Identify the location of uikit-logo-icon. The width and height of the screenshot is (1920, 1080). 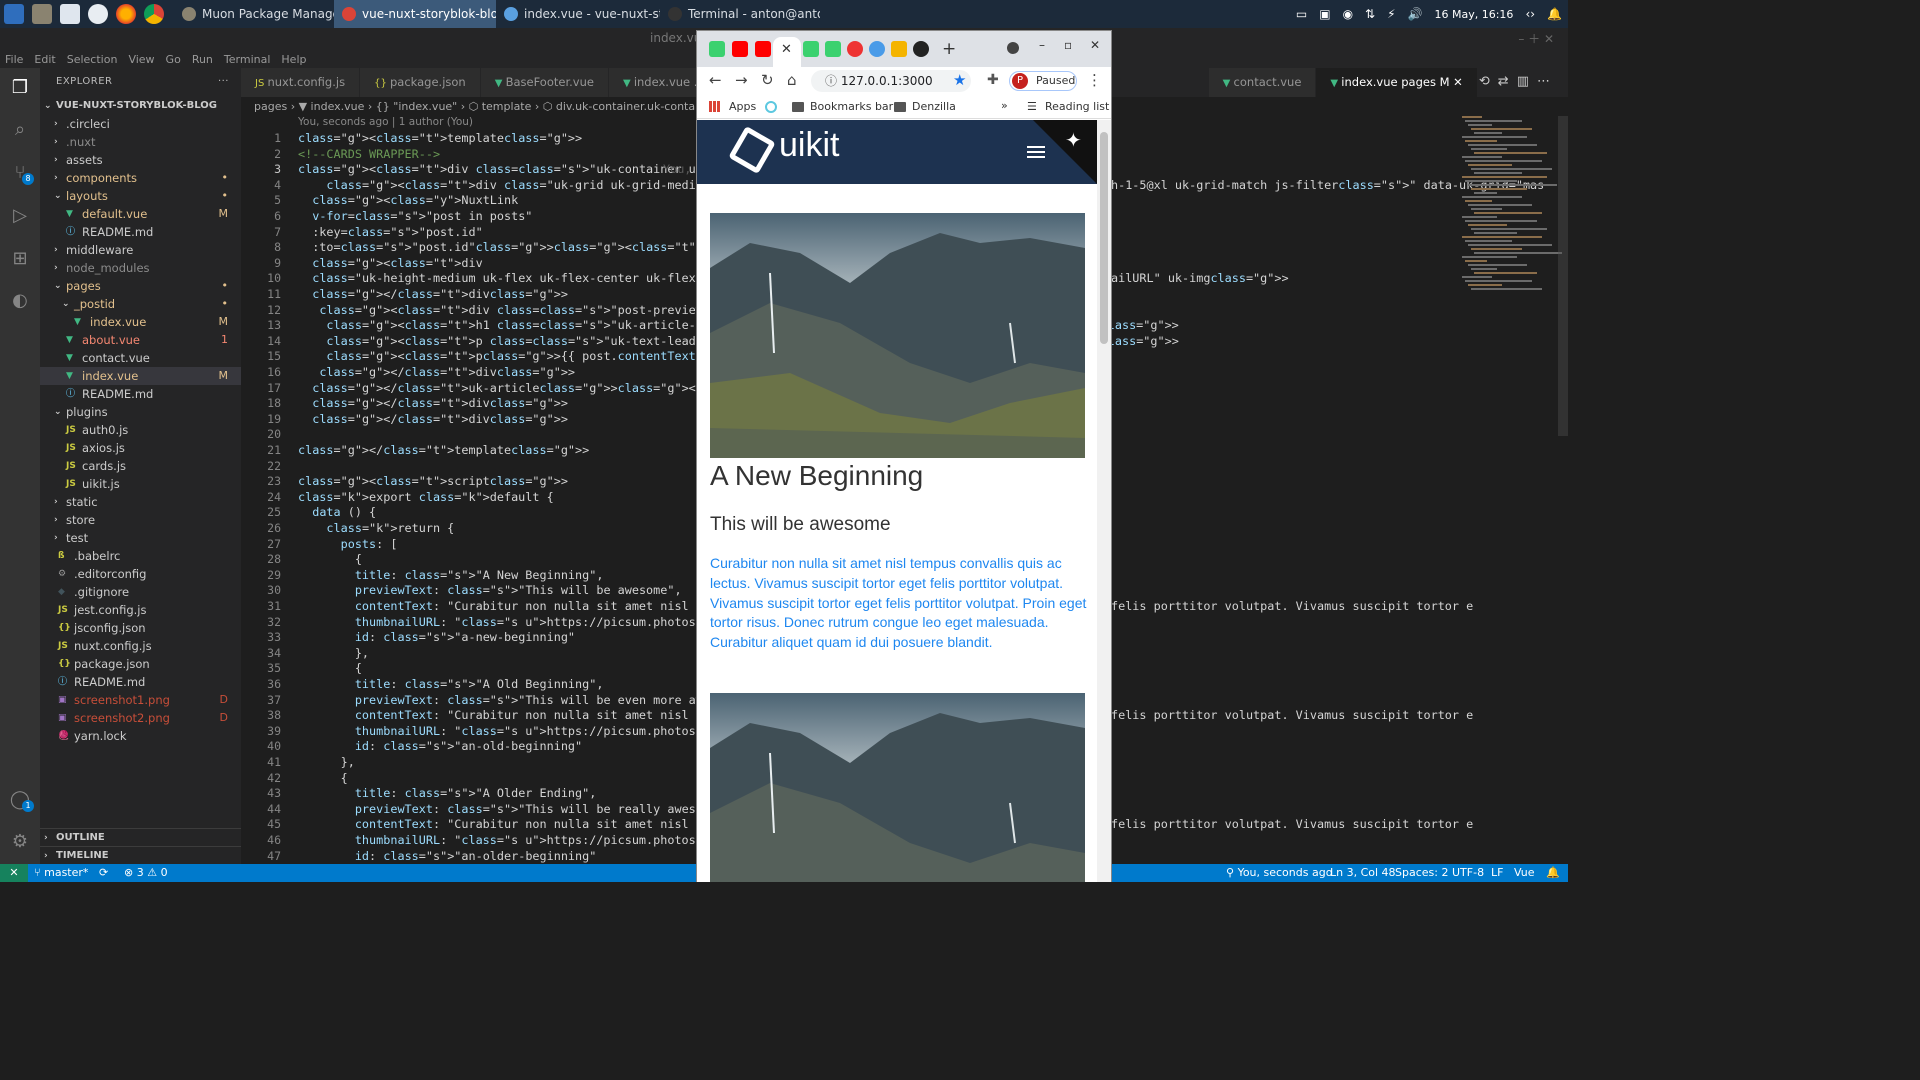
(752, 150).